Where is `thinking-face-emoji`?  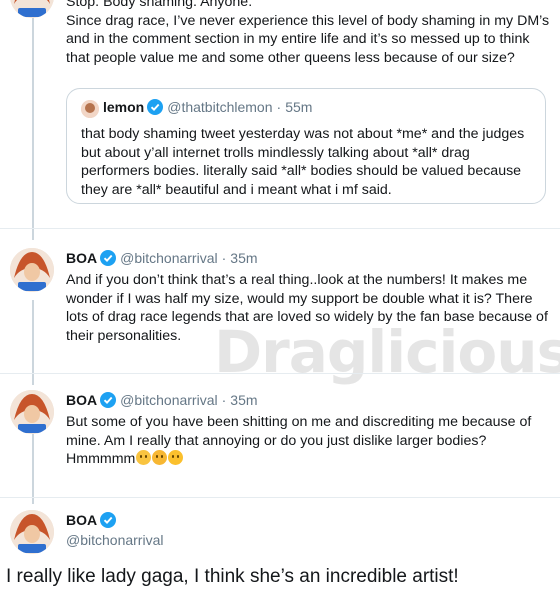
thinking-face-emoji is located at coordinates (176, 457).